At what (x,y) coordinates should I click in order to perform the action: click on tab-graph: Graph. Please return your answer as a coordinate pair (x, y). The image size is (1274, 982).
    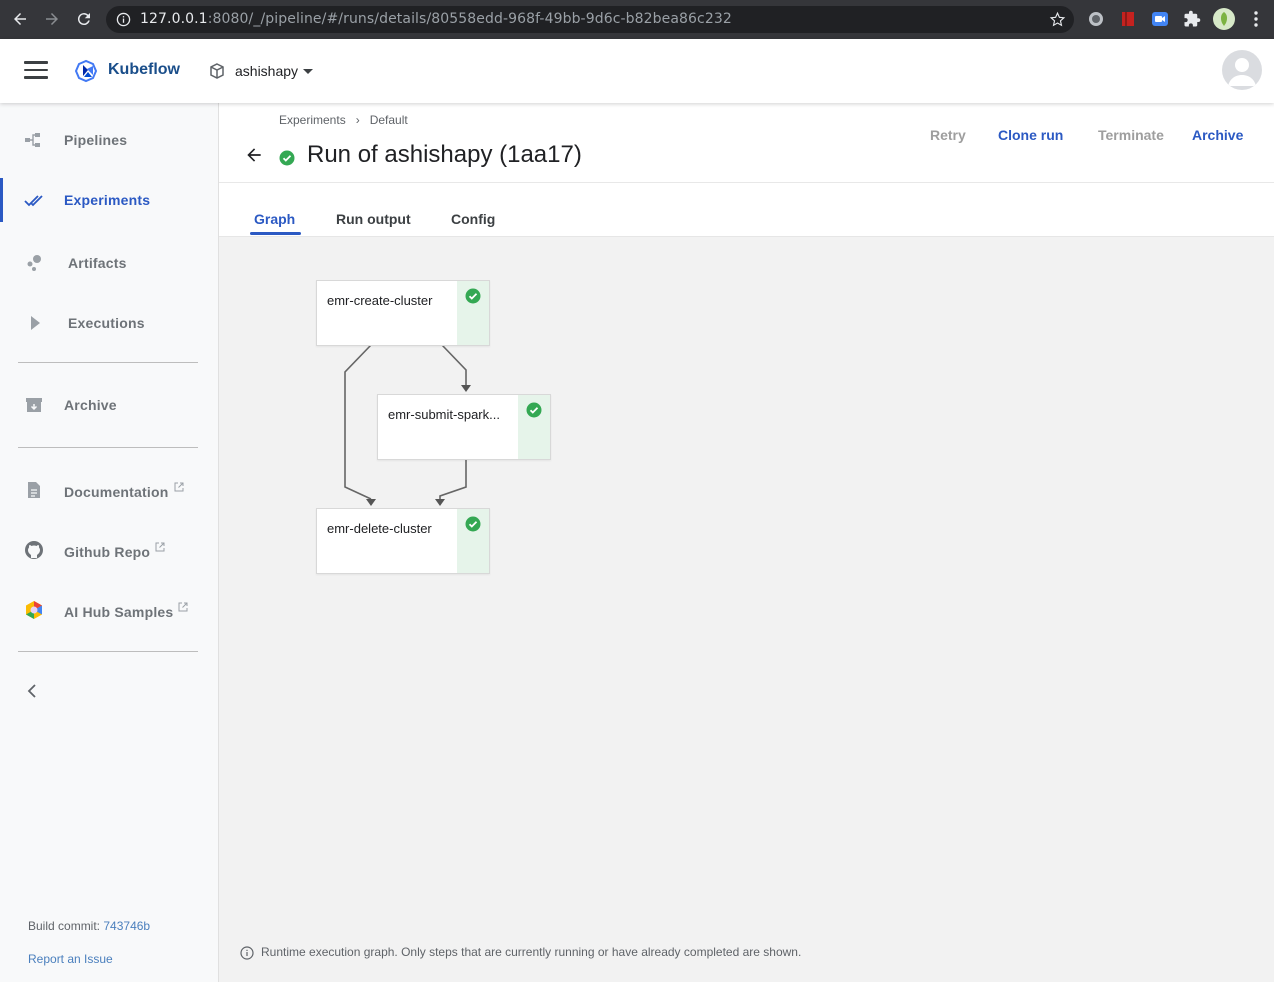
    Looking at the image, I should click on (274, 219).